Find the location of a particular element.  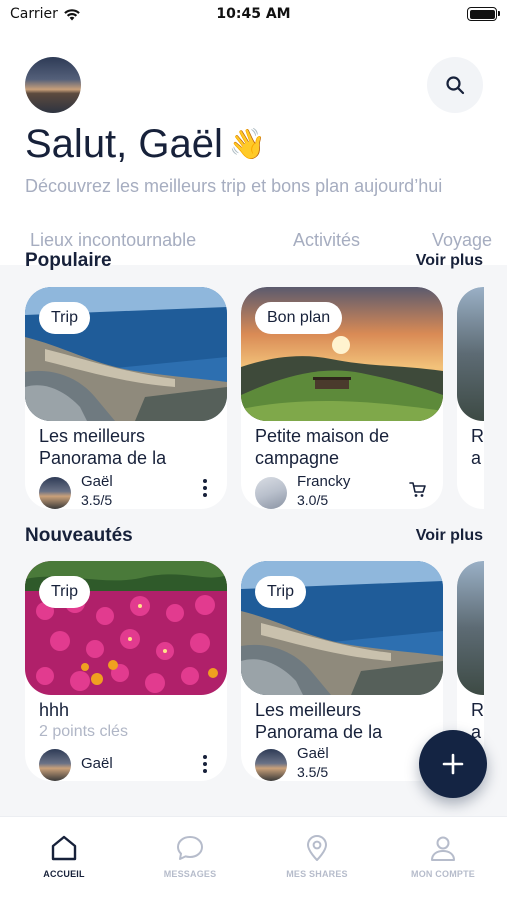

user-icon is located at coordinates (443, 848).